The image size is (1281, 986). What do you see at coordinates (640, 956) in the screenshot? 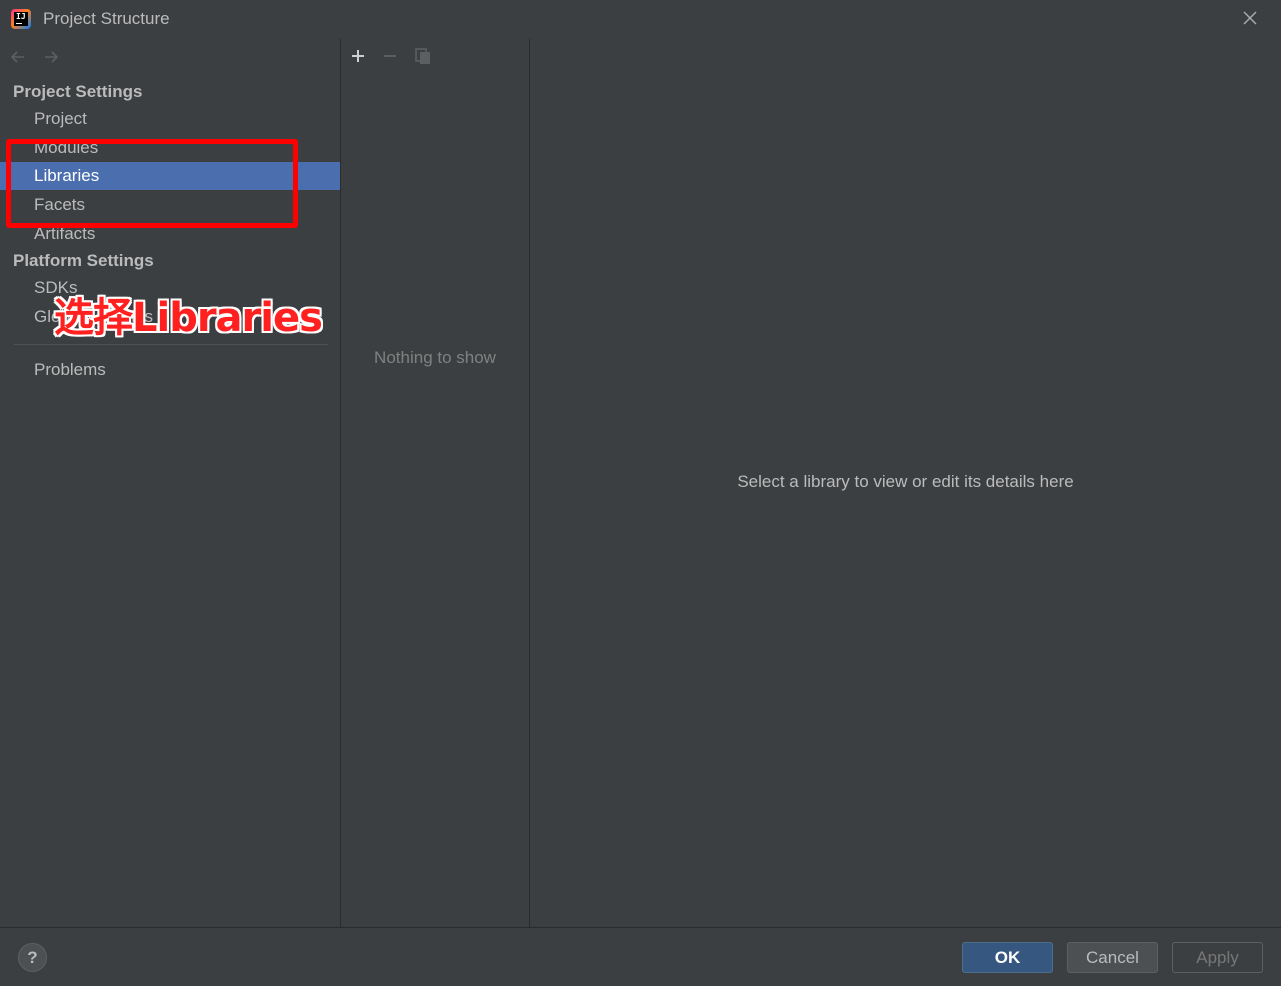
I see `dialog-footer: ? OK Cancel Apply` at bounding box center [640, 956].